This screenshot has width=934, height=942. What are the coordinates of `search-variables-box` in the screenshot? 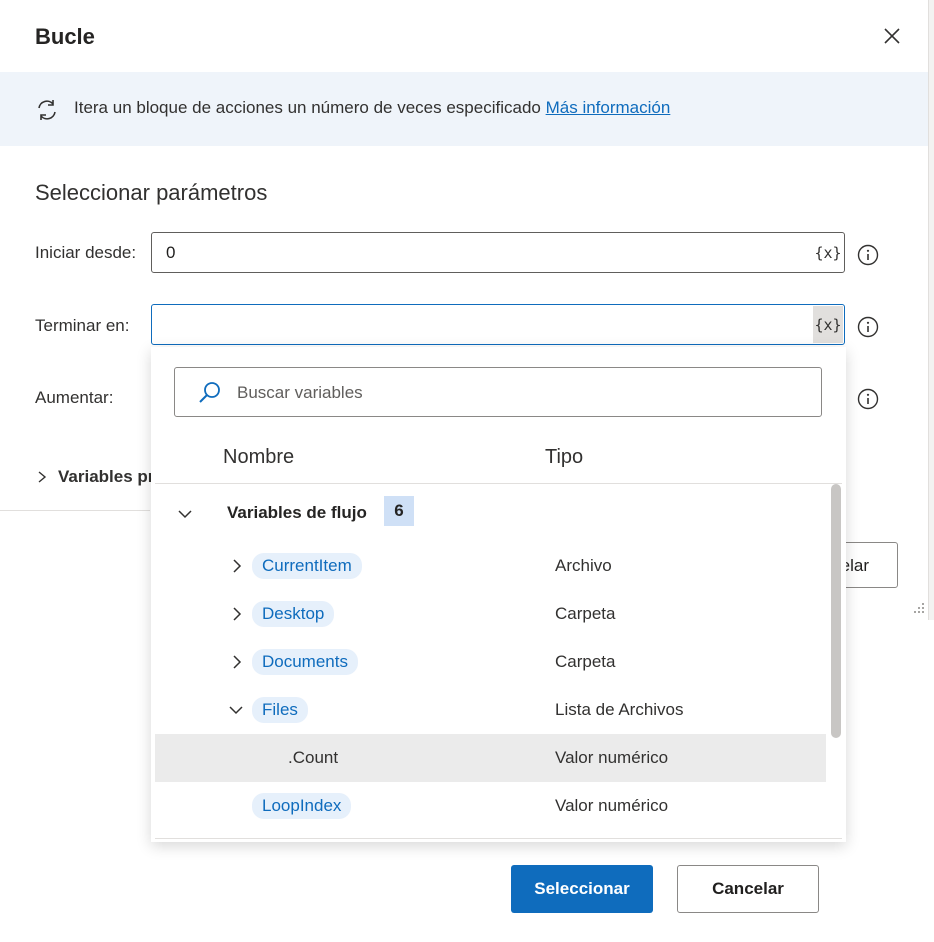 It's located at (498, 392).